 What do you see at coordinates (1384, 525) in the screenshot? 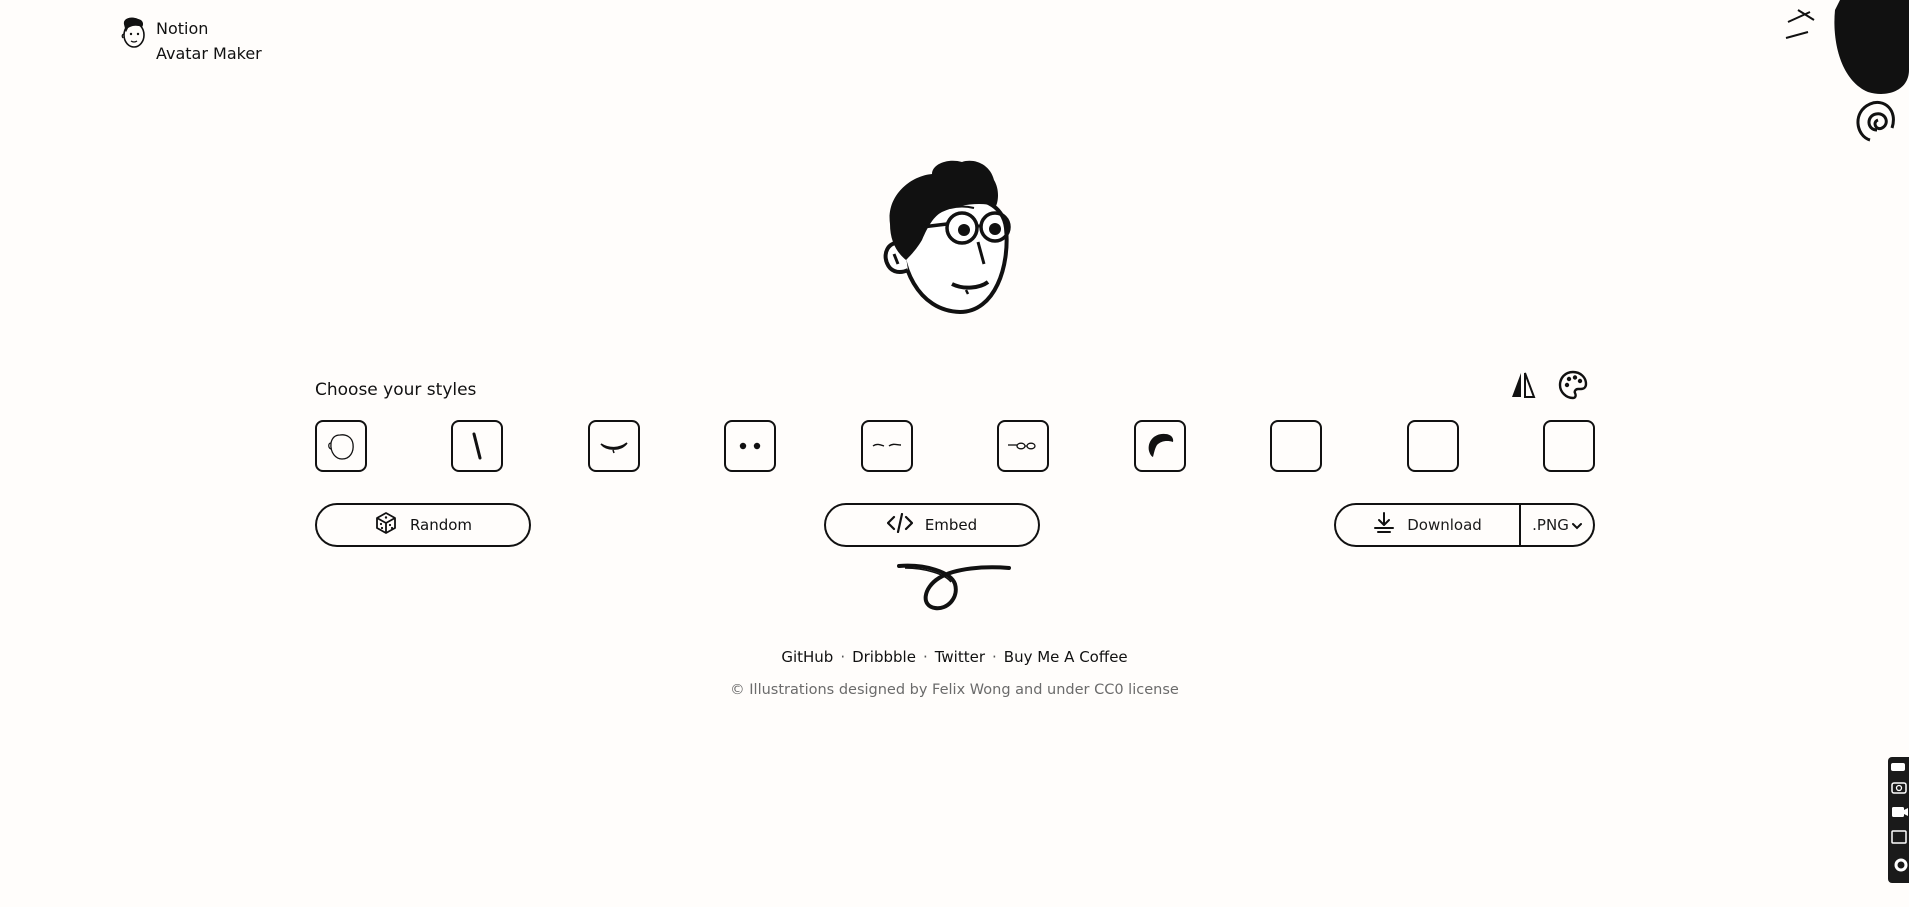
I see `download-icon` at bounding box center [1384, 525].